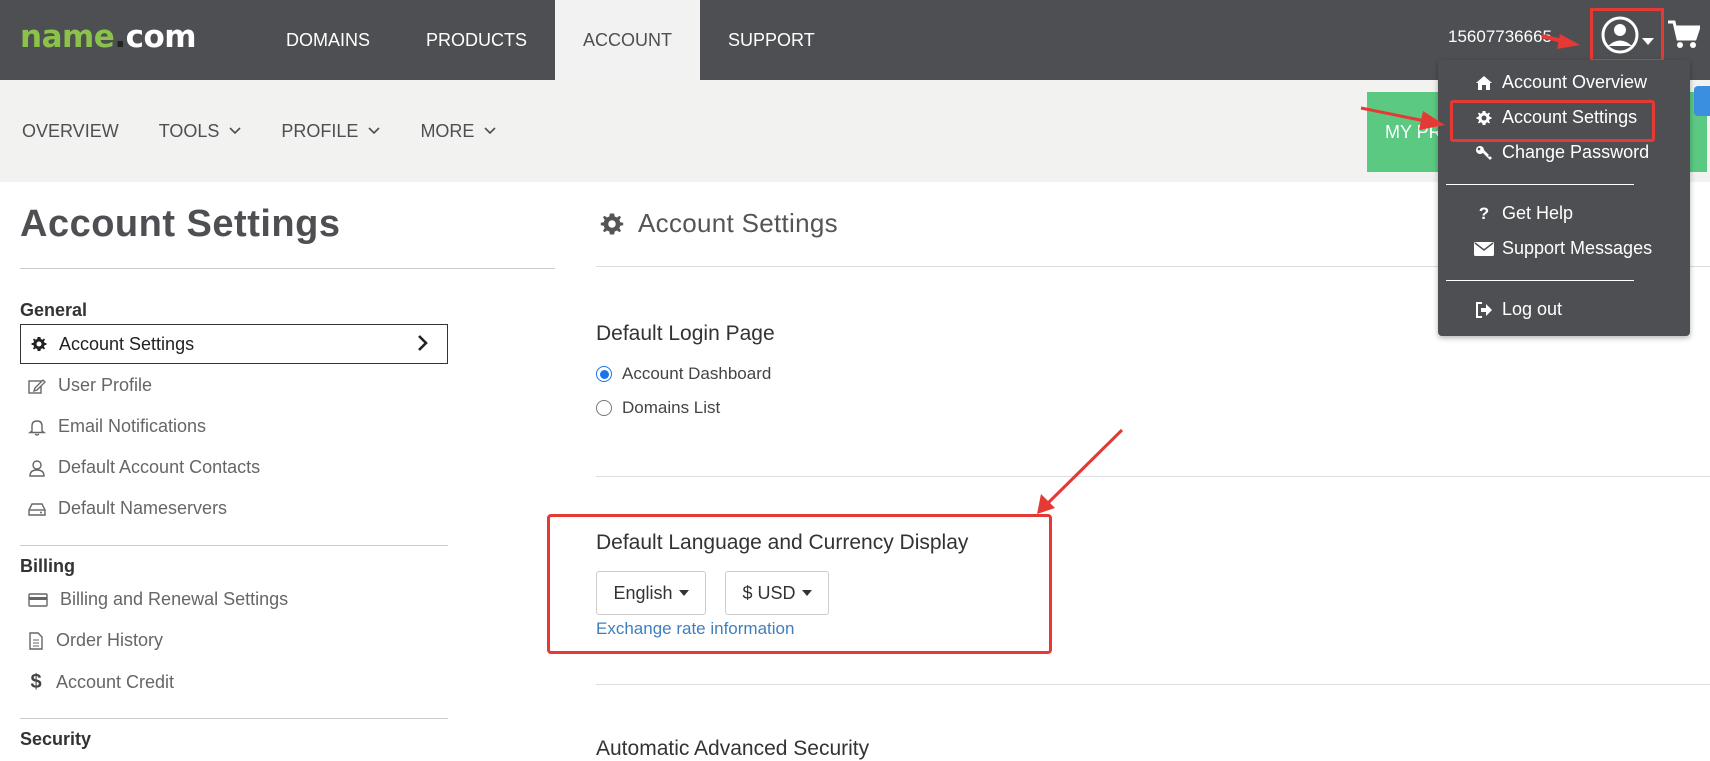 The width and height of the screenshot is (1710, 761). I want to click on menu-item-account-overview: Account Overview, so click(1560, 82).